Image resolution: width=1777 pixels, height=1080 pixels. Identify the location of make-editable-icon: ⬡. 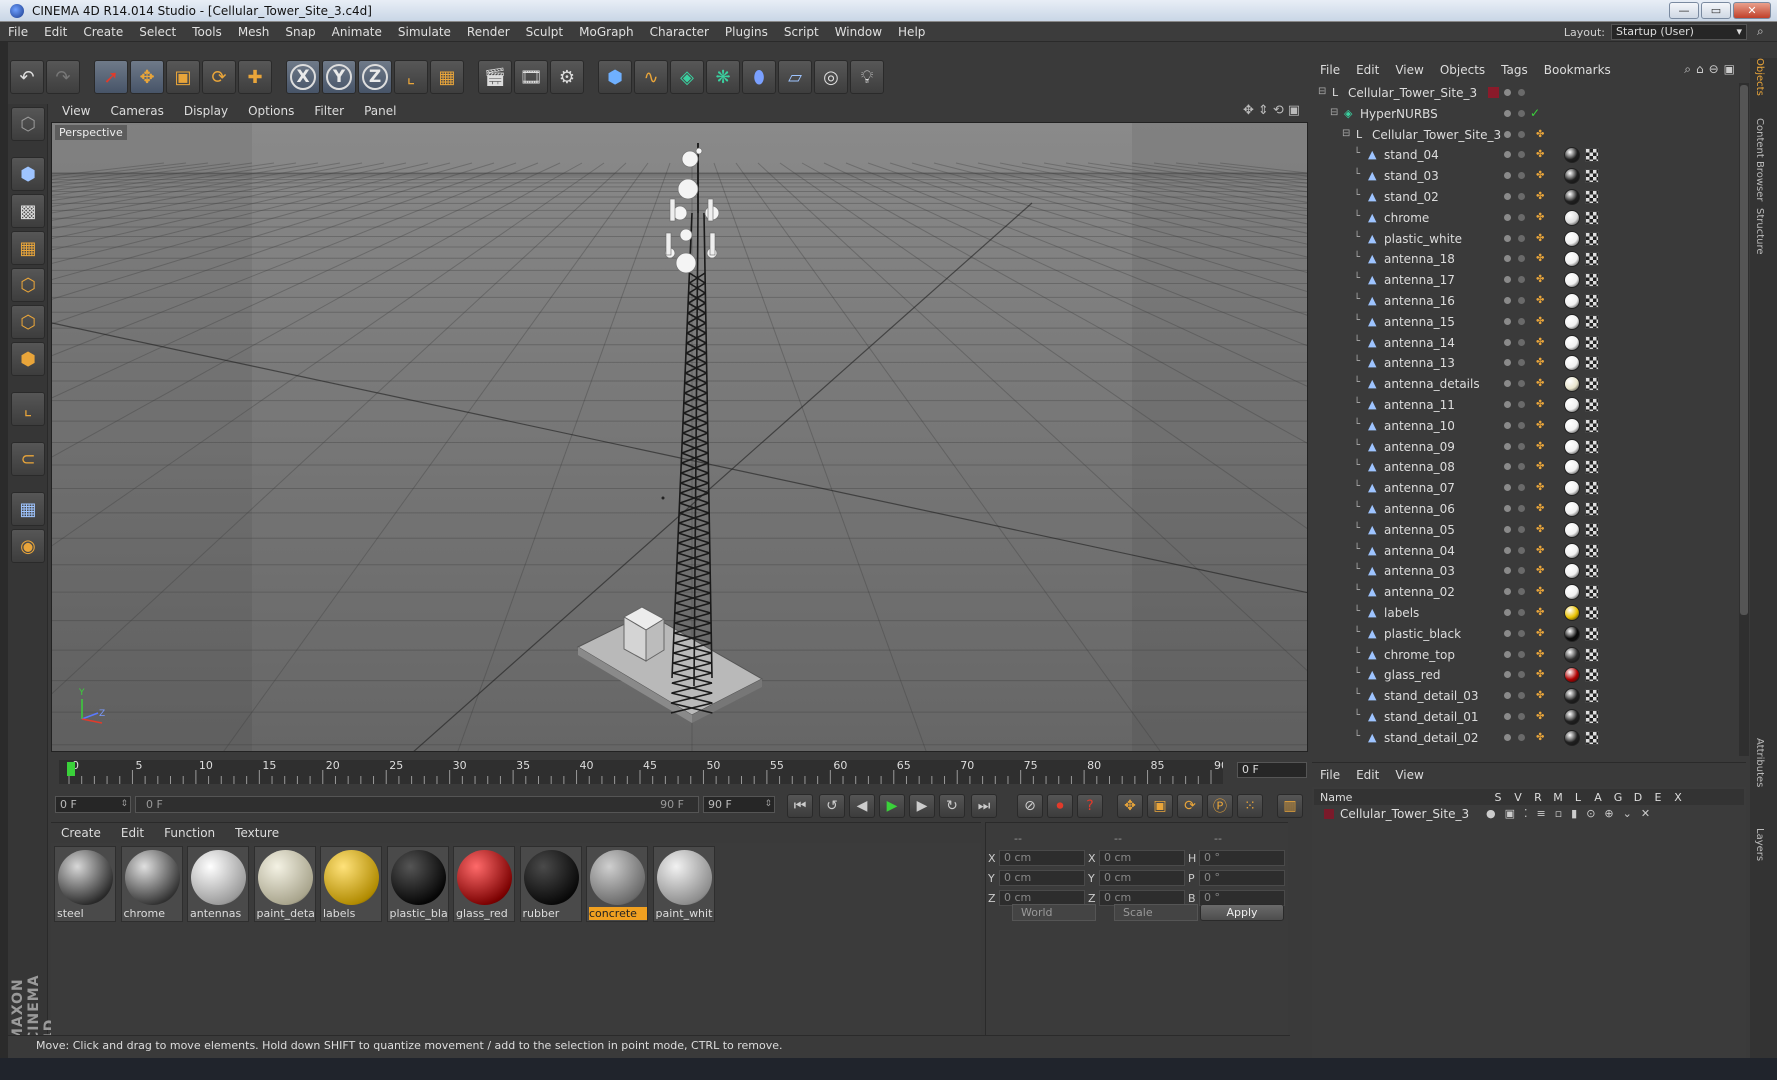
(28, 124).